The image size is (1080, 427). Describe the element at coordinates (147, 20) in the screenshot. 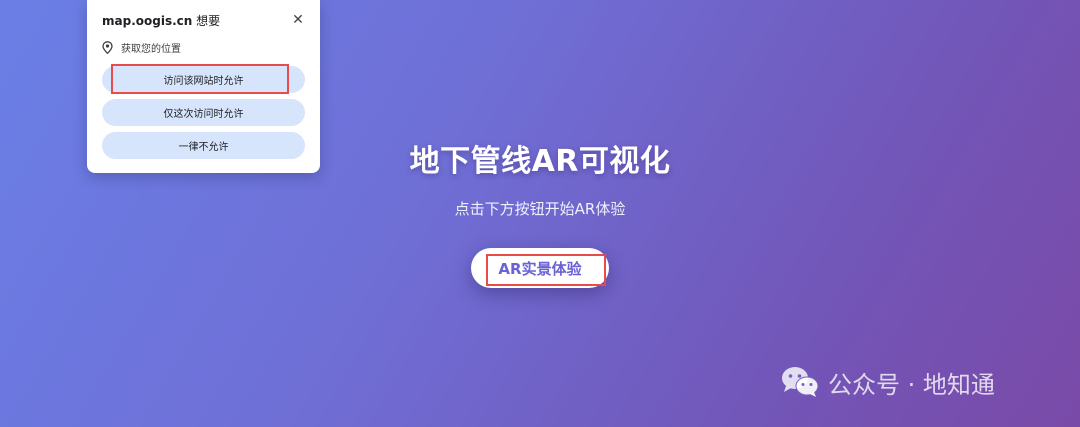

I see `popup-site-domain: map.oogis.cn` at that location.